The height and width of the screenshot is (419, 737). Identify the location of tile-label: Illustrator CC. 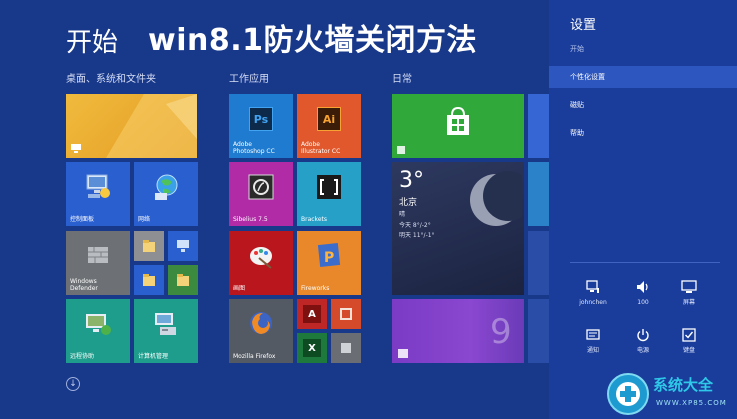
(321, 151).